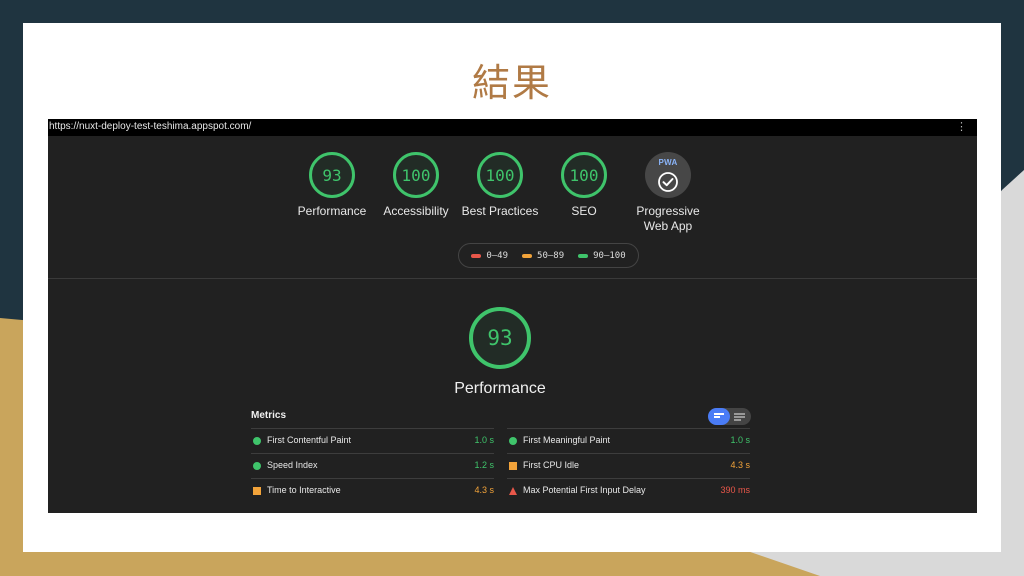 This screenshot has width=1024, height=576. Describe the element at coordinates (628, 441) in the screenshot. I see `metric-row: First Meaningful Paint 1.0 s` at that location.